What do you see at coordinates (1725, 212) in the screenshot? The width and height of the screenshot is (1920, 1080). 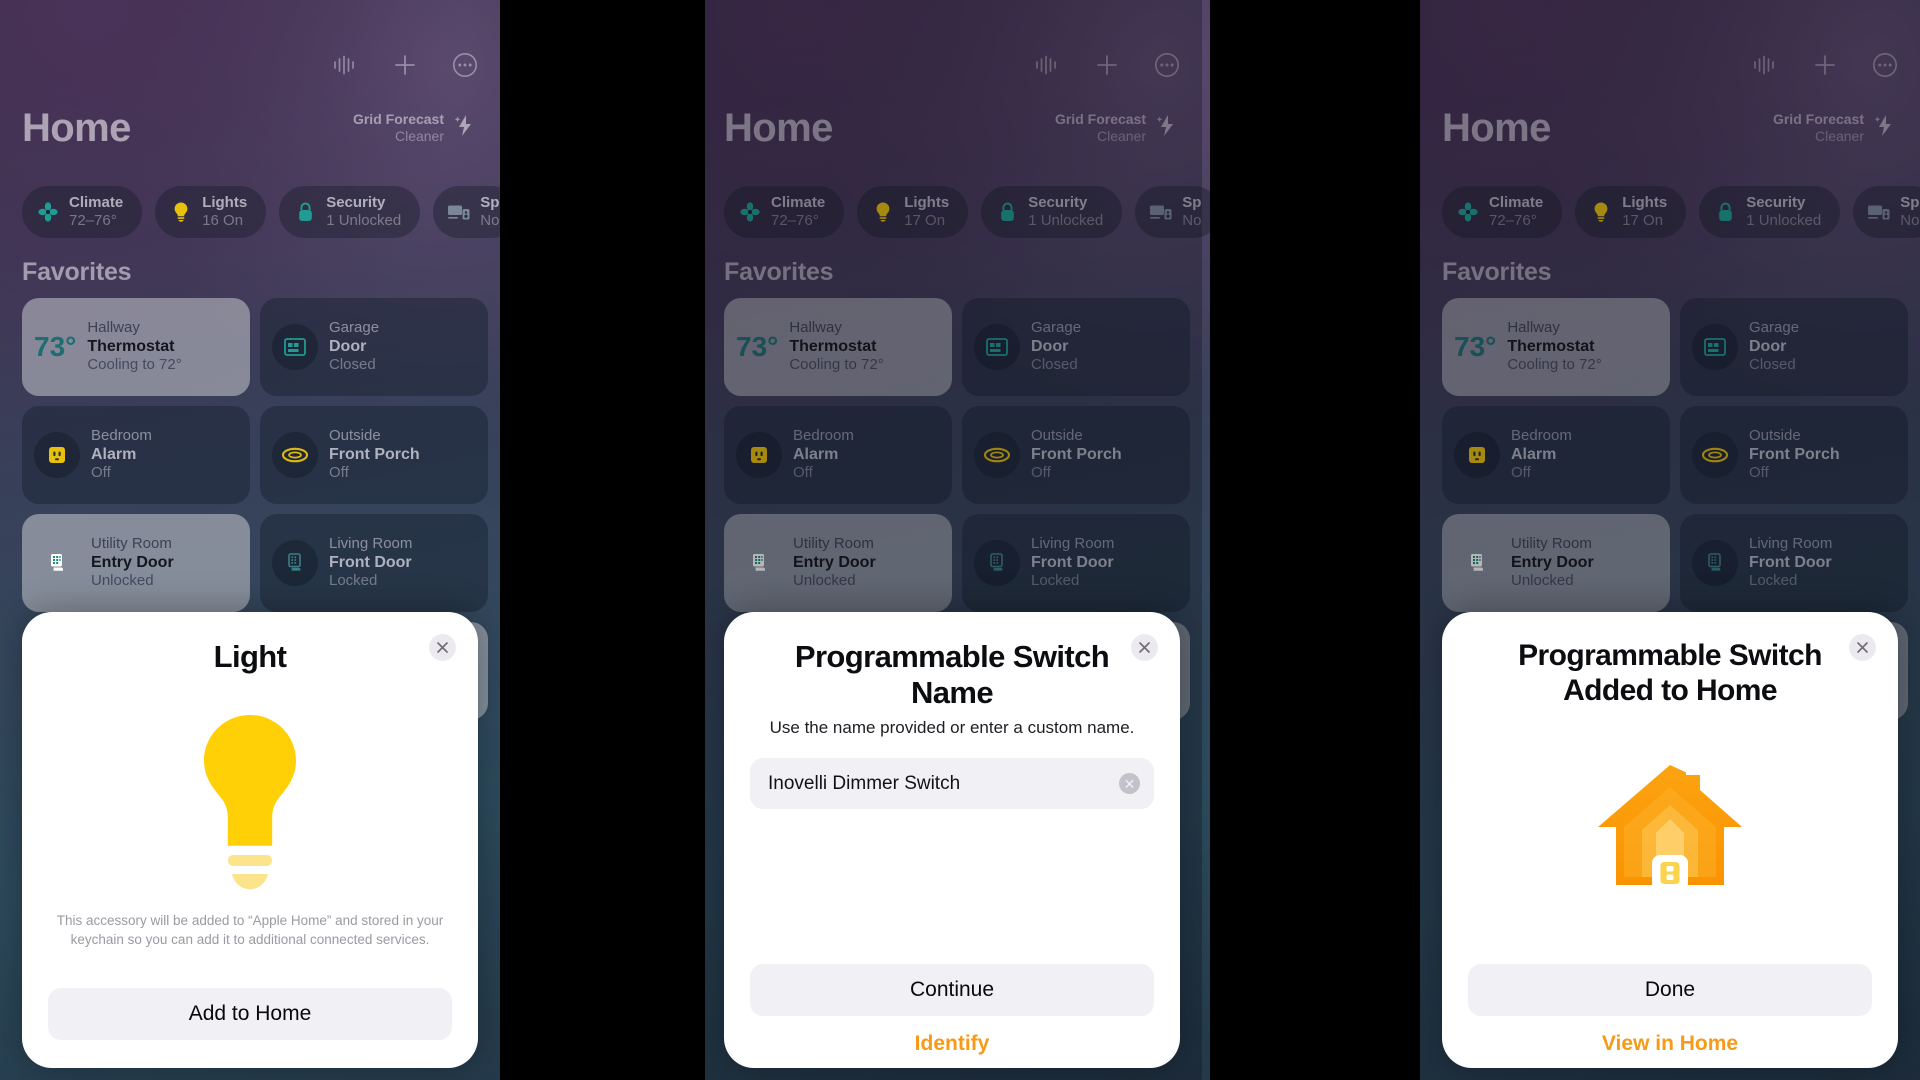 I see `lock-icon` at bounding box center [1725, 212].